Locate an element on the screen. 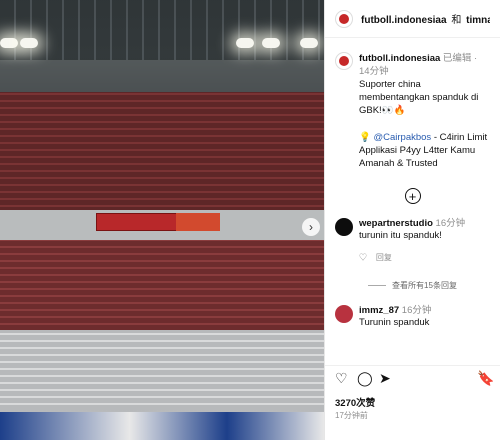  reply-button: 回复 is located at coordinates (384, 257).